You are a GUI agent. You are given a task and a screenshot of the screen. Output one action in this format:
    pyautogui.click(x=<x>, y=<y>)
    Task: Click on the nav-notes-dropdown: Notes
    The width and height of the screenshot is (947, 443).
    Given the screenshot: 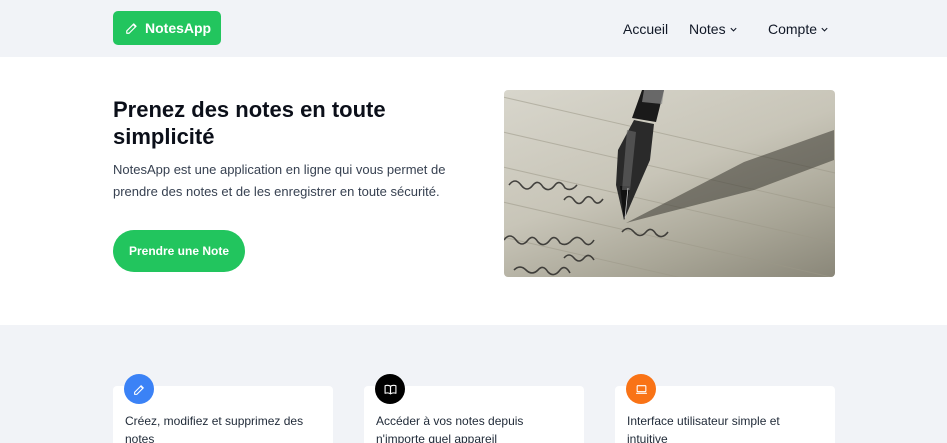 What is the action you would take?
    pyautogui.click(x=713, y=29)
    